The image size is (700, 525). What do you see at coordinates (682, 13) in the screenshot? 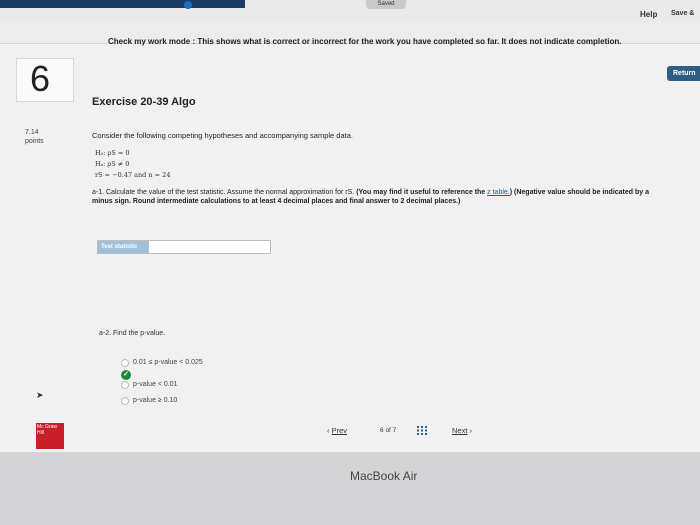
I see `save-exit-button: Save &` at bounding box center [682, 13].